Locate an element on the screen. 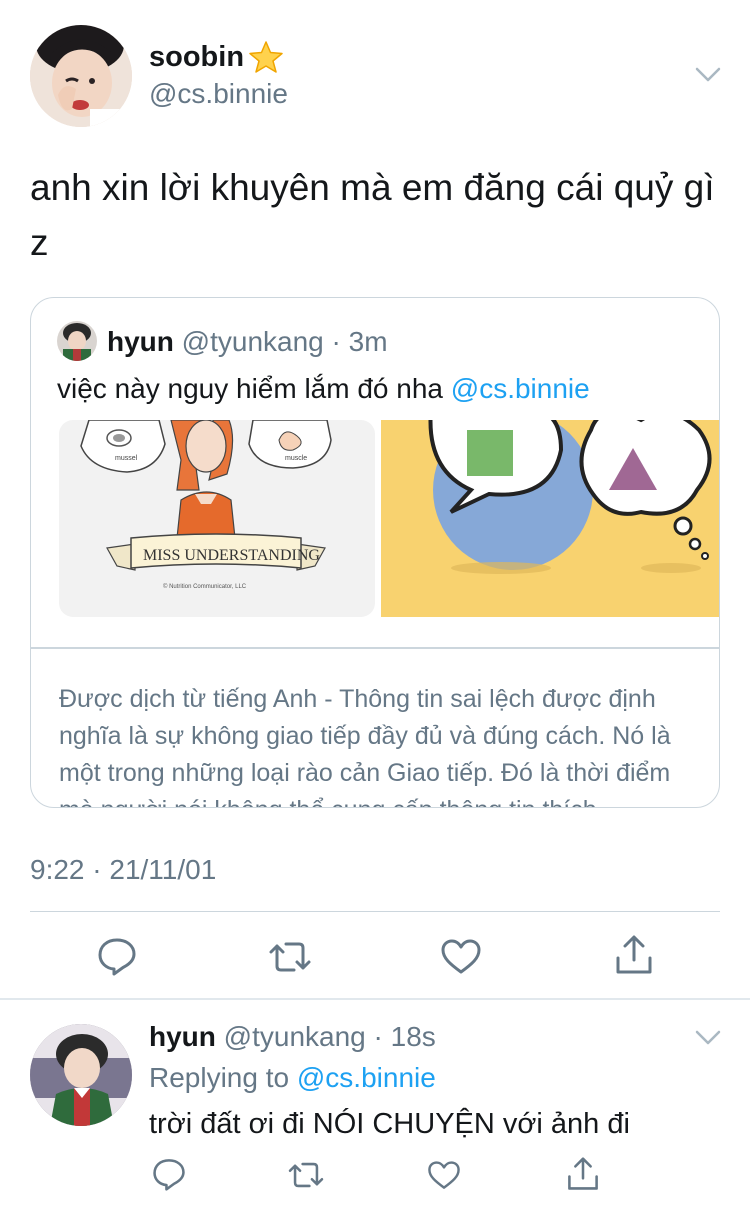 The image size is (750, 1212). quoted-author-name: hyun is located at coordinates (140, 341).